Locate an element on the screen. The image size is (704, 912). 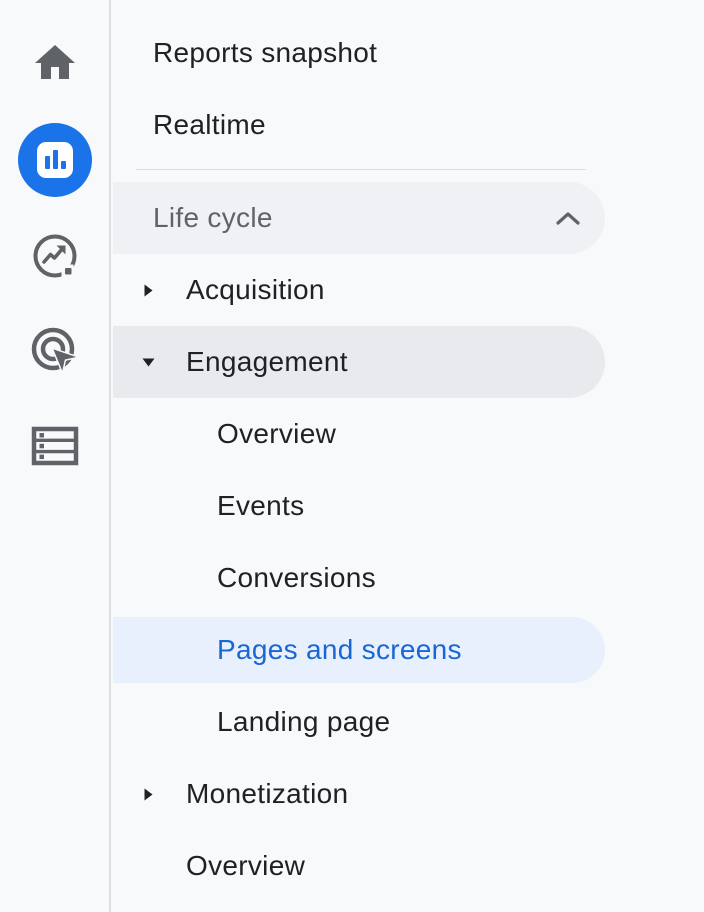
nav-item-landing-page: Landing page is located at coordinates (408, 722).